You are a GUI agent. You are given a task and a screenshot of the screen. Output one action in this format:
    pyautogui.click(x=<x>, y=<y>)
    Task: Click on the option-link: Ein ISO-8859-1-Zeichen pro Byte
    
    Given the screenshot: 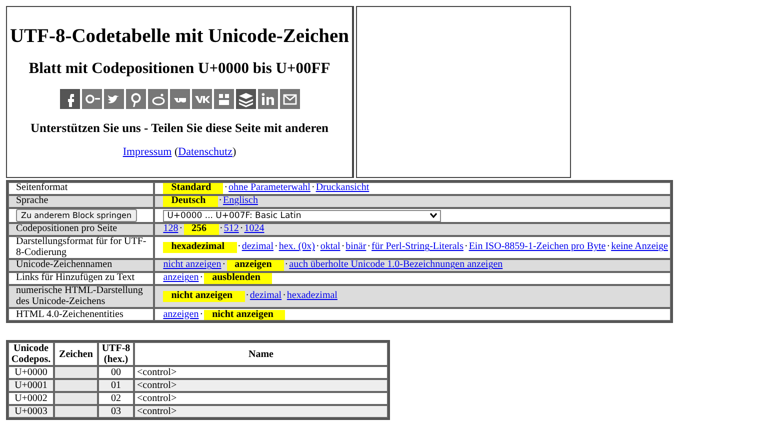 What is the action you would take?
    pyautogui.click(x=537, y=246)
    